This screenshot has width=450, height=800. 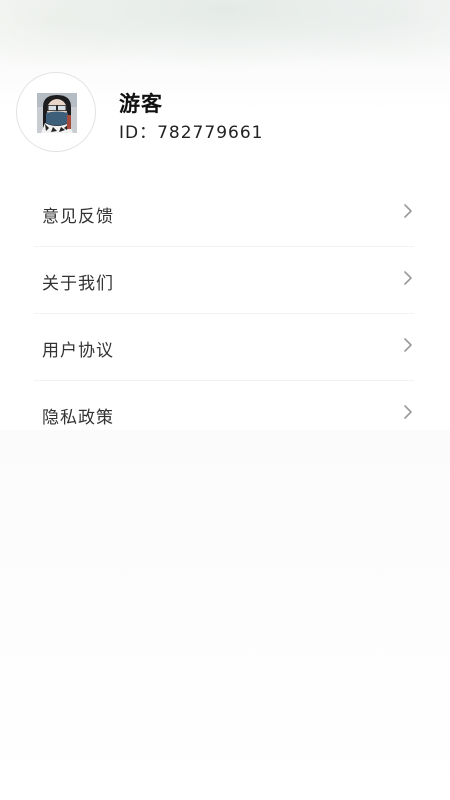 What do you see at coordinates (78, 351) in the screenshot?
I see `menu-item-label: 用户协议` at bounding box center [78, 351].